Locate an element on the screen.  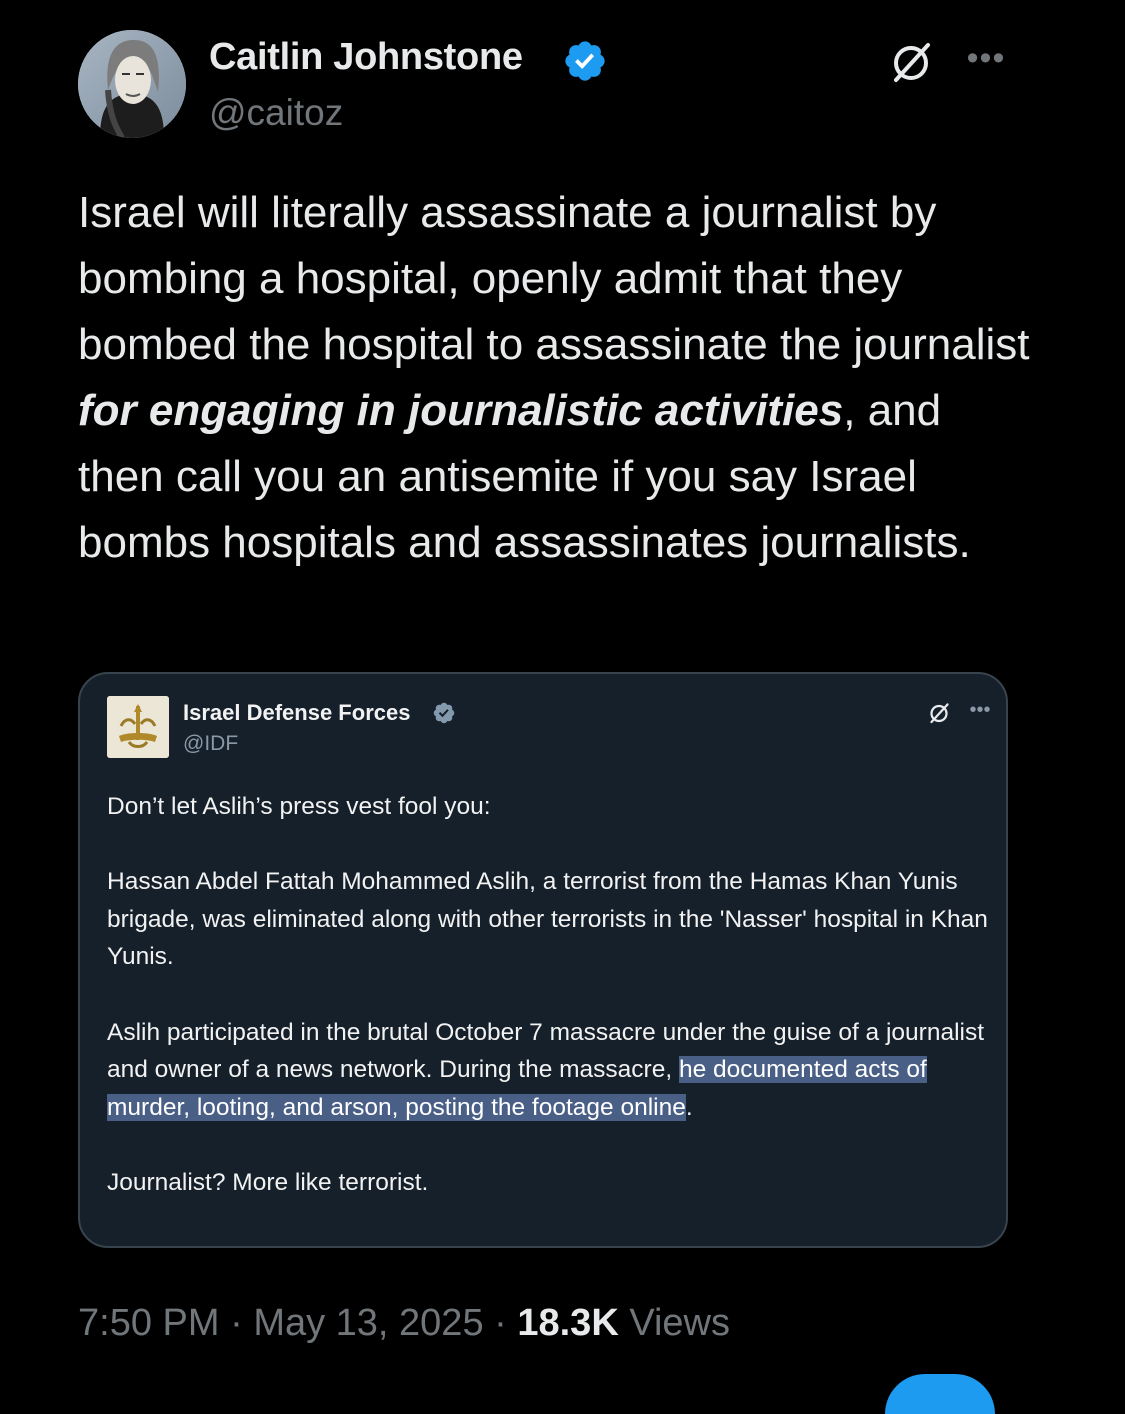
quoted-author-handle: @IDF is located at coordinates (210, 744).